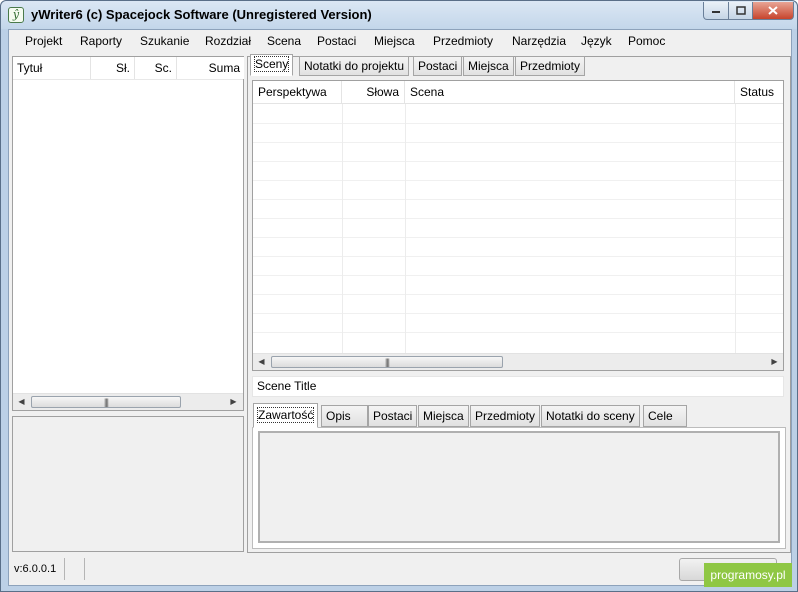 This screenshot has width=798, height=592. I want to click on chapter-preview-pane, so click(128, 484).